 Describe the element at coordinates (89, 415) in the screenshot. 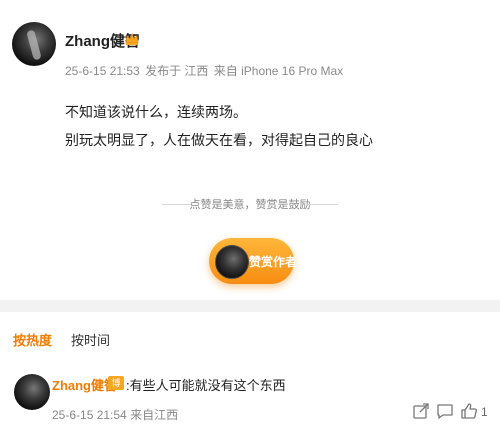

I see `comment-time: 25-6-15 21:54` at that location.